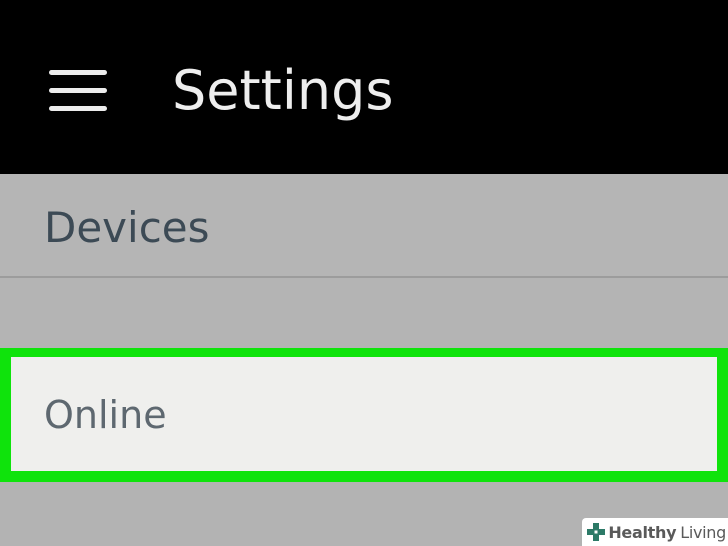  Describe the element at coordinates (283, 90) in the screenshot. I see `page-title: Settings` at that location.